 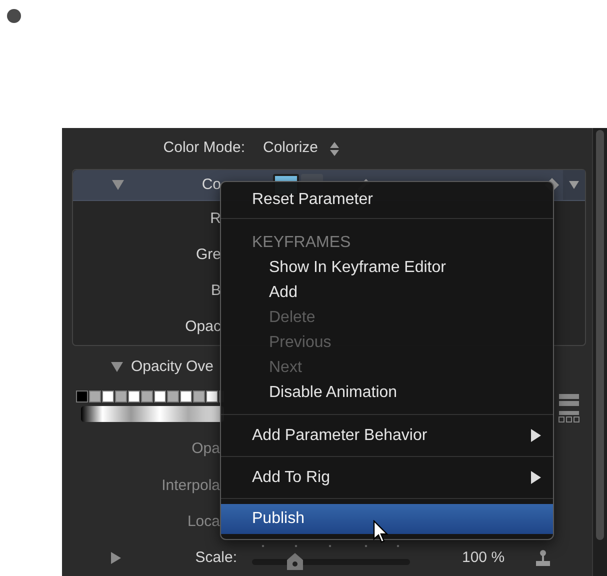 I want to click on parameter-label: Opa, so click(x=205, y=449).